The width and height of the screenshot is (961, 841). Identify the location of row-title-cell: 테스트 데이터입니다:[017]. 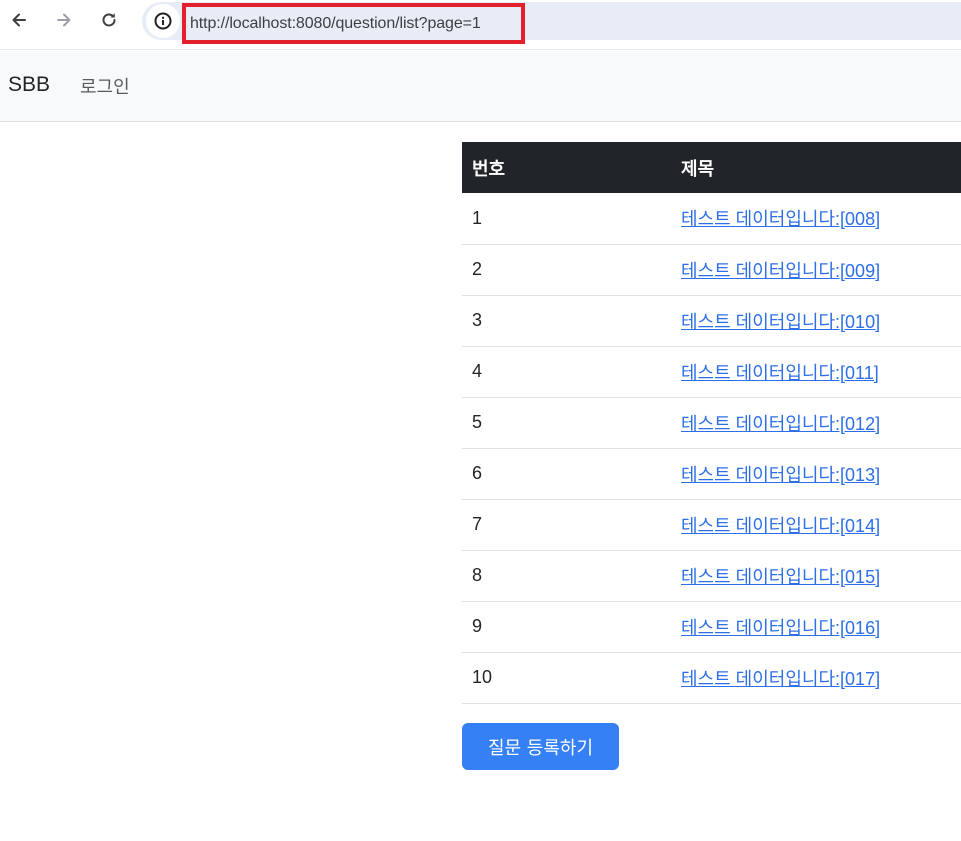
(816, 677).